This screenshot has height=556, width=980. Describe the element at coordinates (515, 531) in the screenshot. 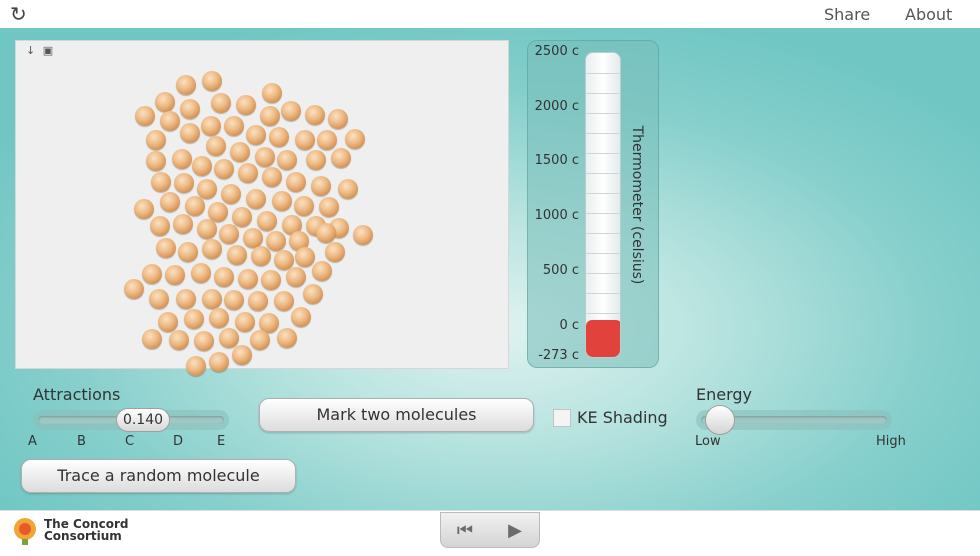

I see `play-icon: ▶` at that location.